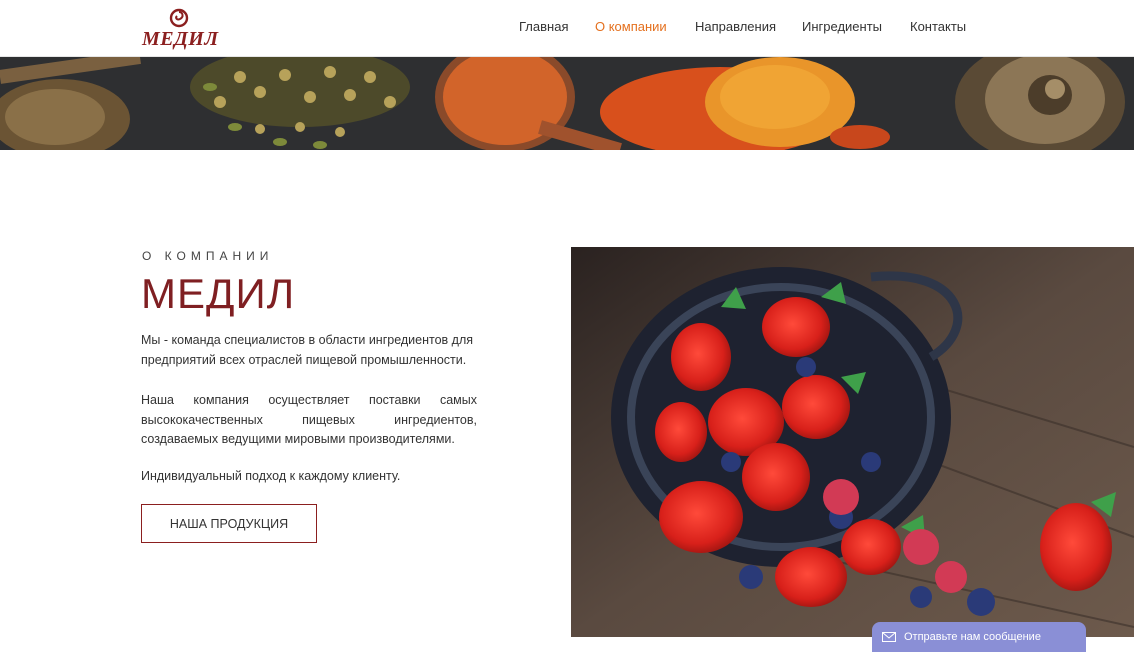 This screenshot has height=652, width=1134. Describe the element at coordinates (208, 256) in the screenshot. I see `section-eyebrow: О КОМПАНИИ` at that location.